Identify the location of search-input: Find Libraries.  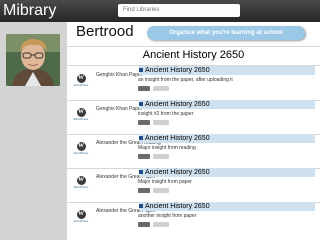
(179, 10).